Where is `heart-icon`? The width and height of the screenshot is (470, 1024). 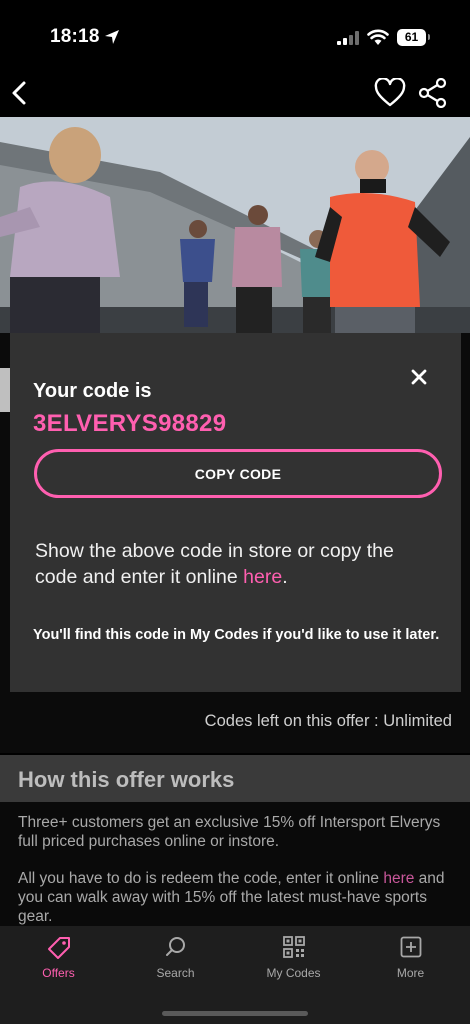
heart-icon is located at coordinates (390, 93).